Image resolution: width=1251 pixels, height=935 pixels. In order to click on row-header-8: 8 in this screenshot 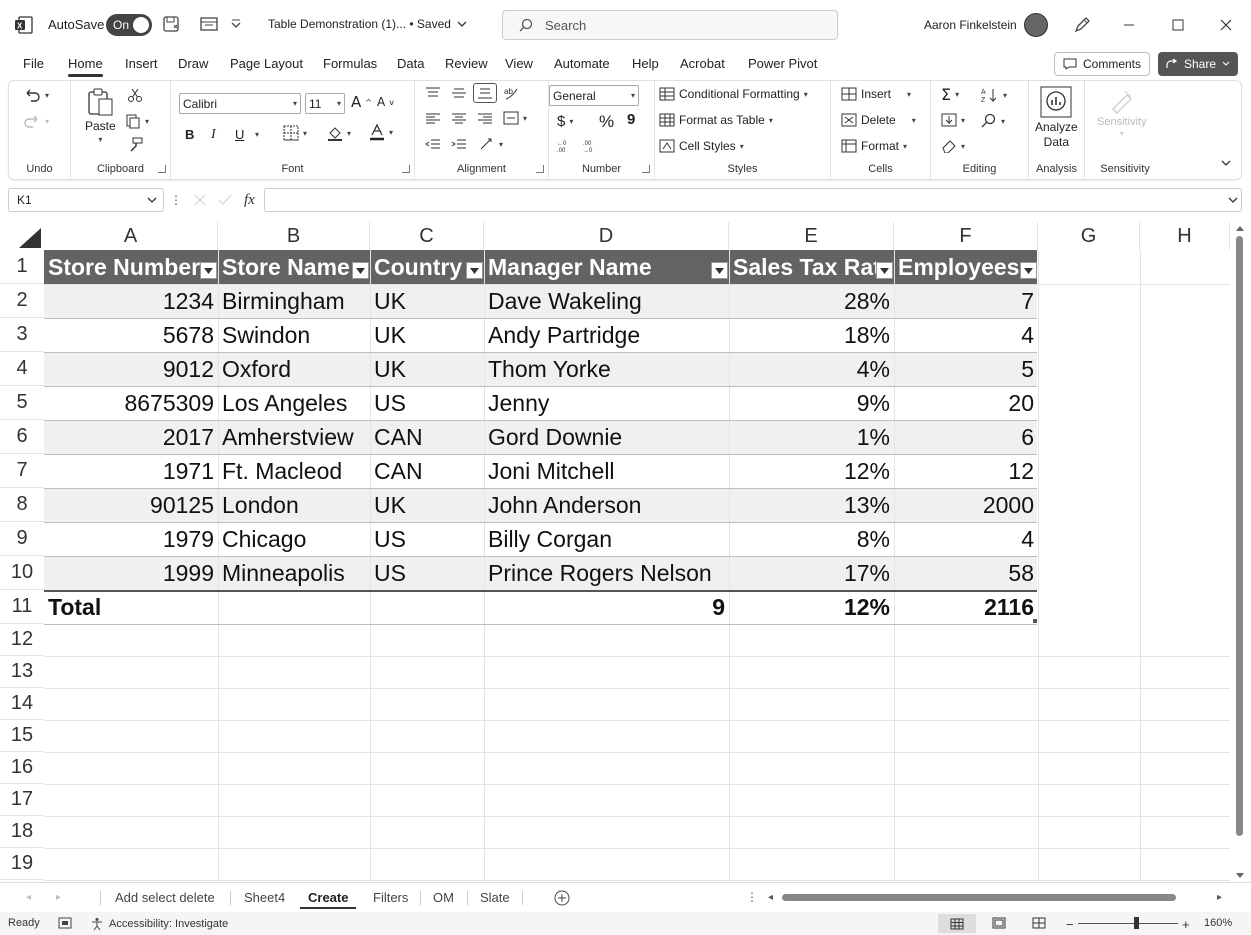, I will do `click(22, 505)`.